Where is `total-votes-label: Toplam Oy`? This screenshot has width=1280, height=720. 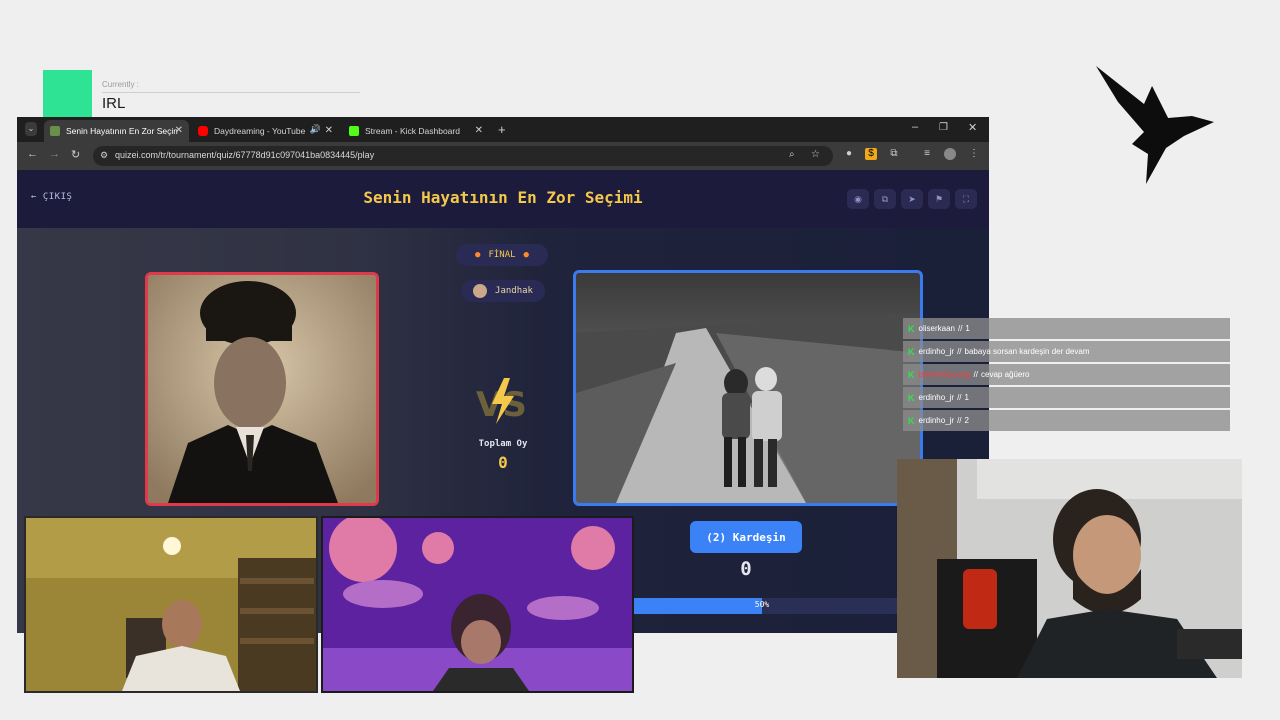 total-votes-label: Toplam Oy is located at coordinates (503, 444).